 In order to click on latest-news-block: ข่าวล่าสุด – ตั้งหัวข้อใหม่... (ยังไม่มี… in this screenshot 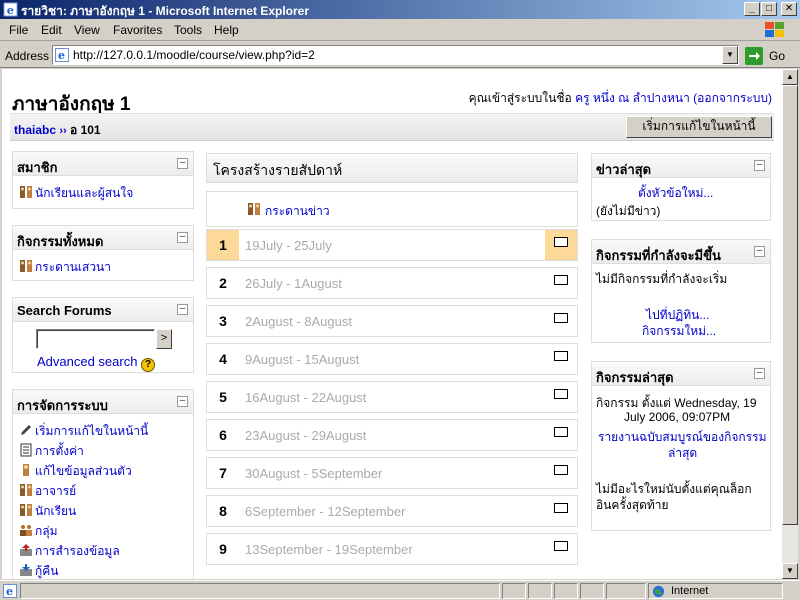, I will do `click(681, 187)`.